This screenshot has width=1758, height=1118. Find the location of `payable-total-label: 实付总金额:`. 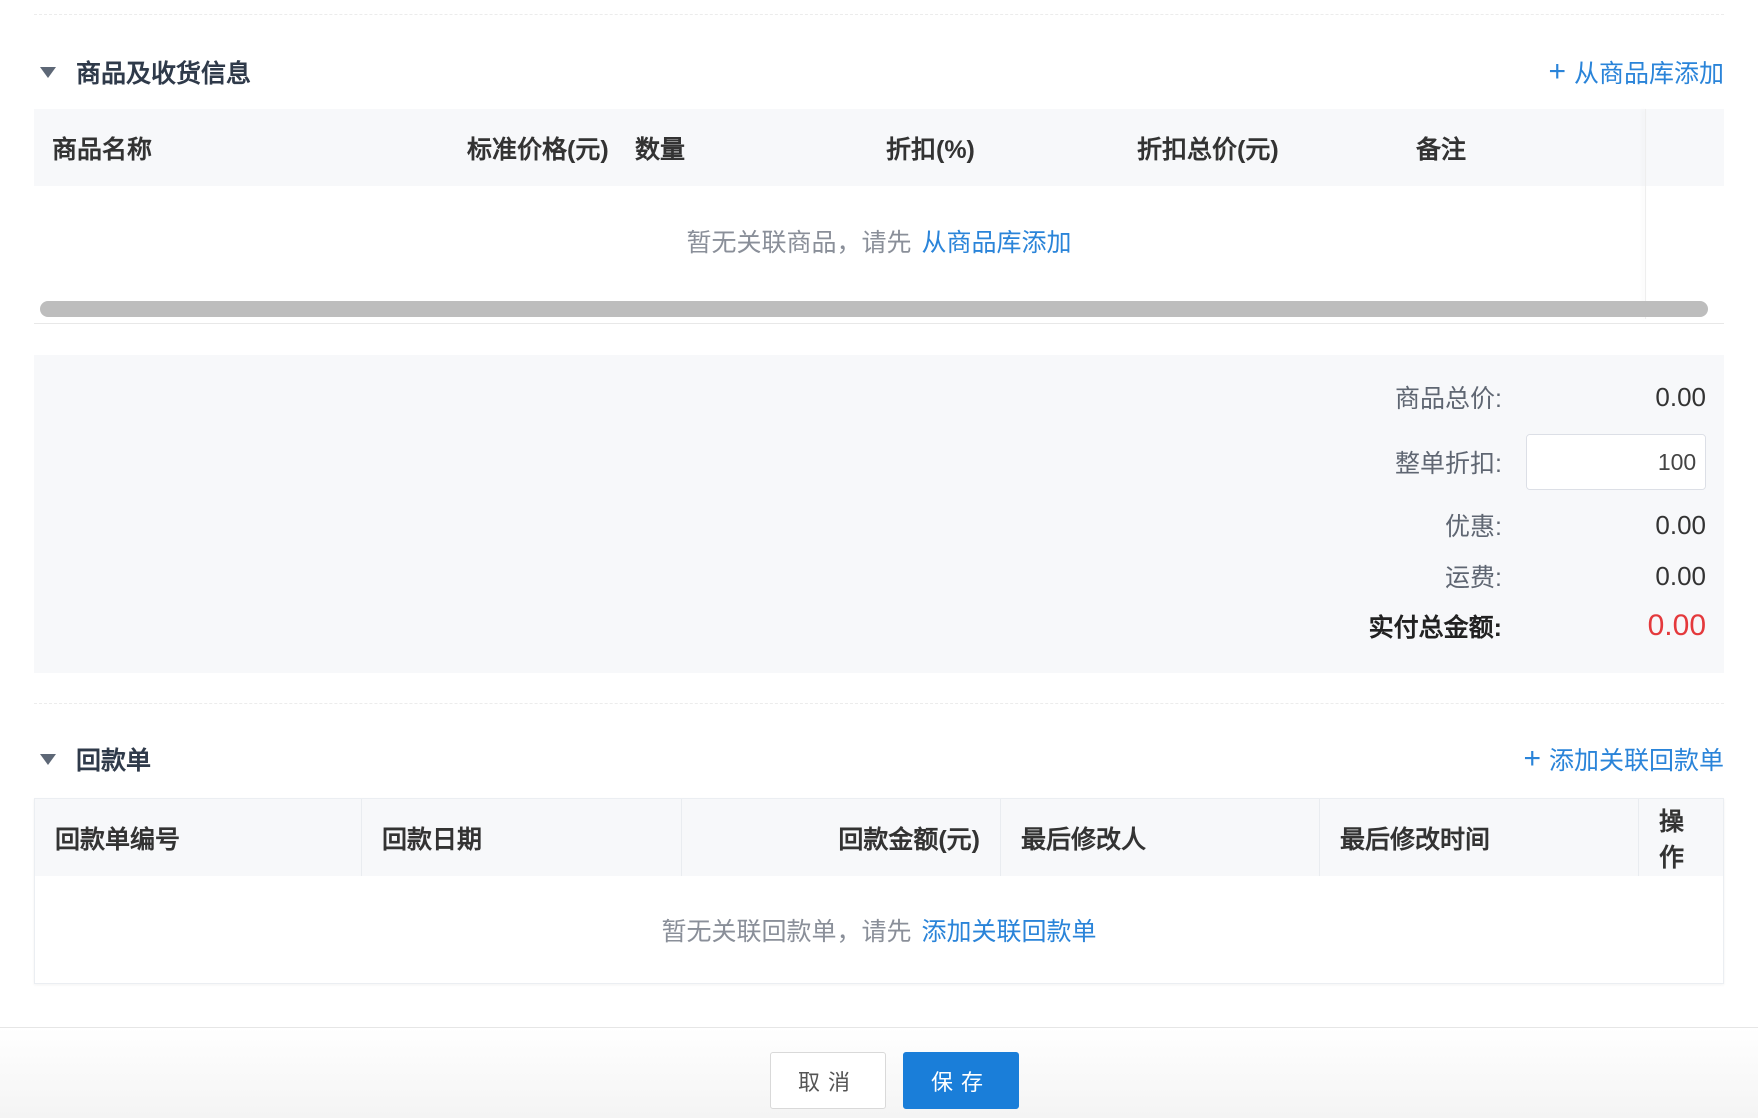

payable-total-label: 实付总金额: is located at coordinates (1435, 628).